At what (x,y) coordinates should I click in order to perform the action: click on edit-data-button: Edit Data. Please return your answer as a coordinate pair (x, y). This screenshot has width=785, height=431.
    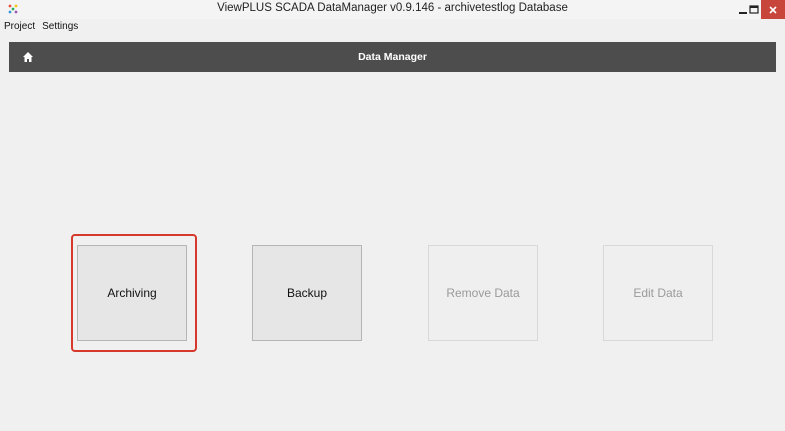
    Looking at the image, I should click on (658, 293).